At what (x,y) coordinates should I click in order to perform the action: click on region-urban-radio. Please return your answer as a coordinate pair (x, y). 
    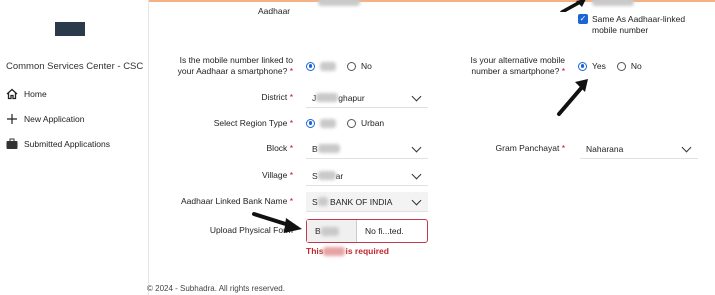
    Looking at the image, I should click on (351, 123).